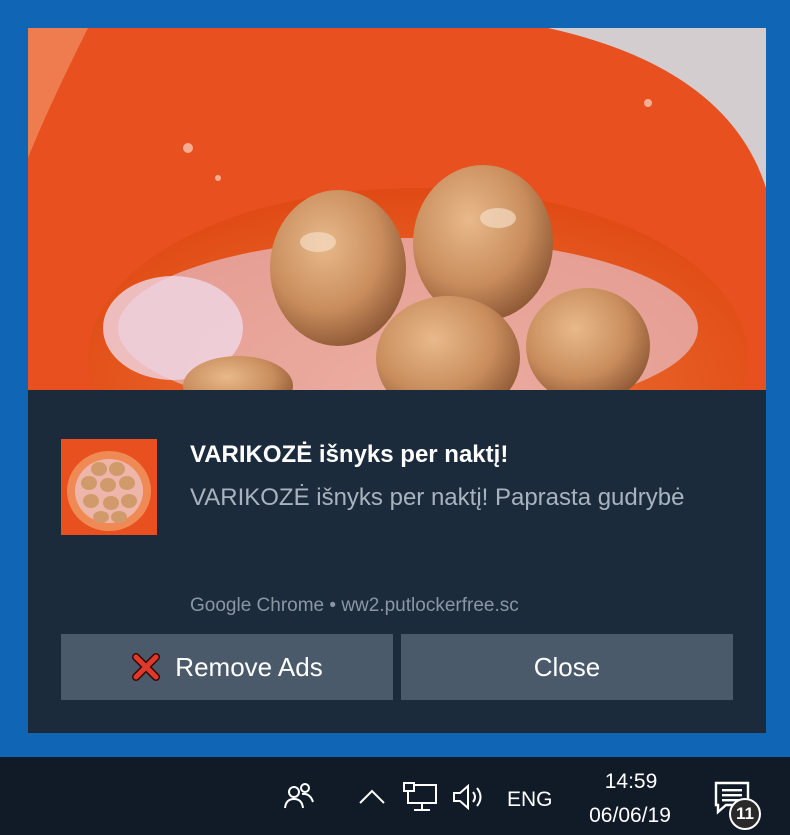  Describe the element at coordinates (469, 797) in the screenshot. I see `volume-icon` at that location.